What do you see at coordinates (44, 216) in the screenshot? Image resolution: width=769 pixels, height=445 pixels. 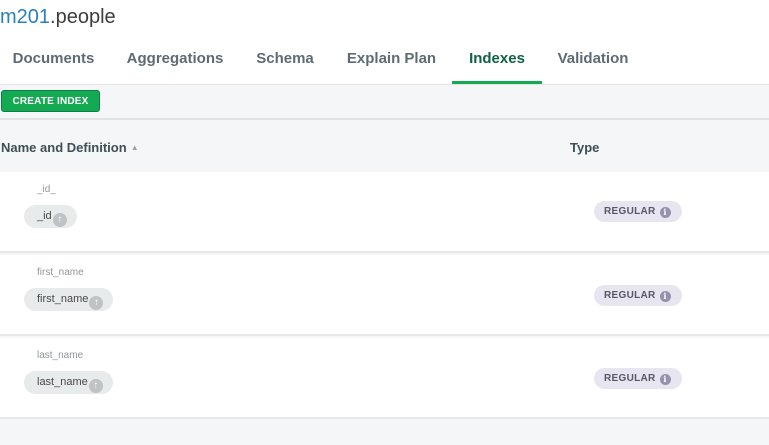 I see `index-field-name: _id` at bounding box center [44, 216].